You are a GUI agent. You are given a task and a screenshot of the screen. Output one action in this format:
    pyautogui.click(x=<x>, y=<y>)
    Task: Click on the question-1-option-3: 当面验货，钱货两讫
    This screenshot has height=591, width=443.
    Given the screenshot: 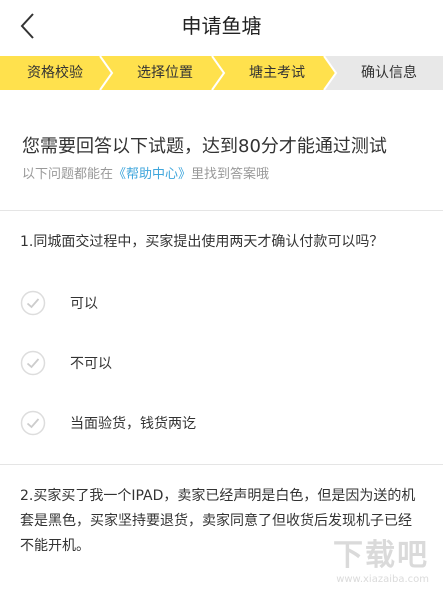 What is the action you would take?
    pyautogui.click(x=108, y=423)
    